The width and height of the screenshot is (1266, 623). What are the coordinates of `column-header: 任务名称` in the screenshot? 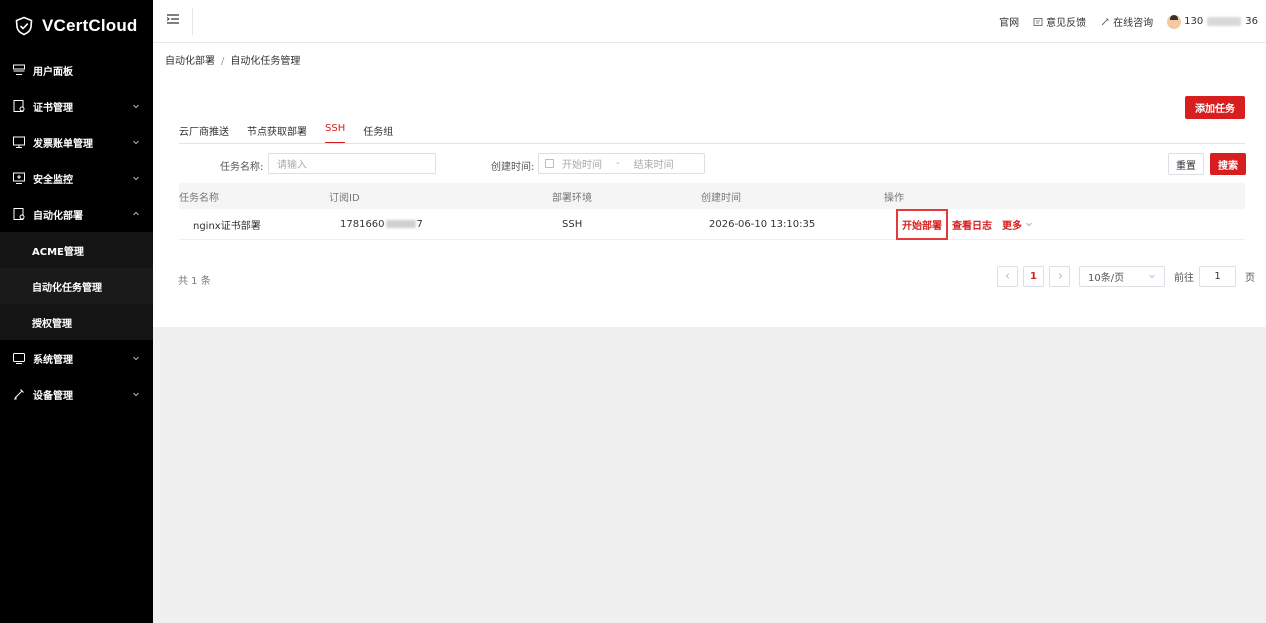 It's located at (199, 198).